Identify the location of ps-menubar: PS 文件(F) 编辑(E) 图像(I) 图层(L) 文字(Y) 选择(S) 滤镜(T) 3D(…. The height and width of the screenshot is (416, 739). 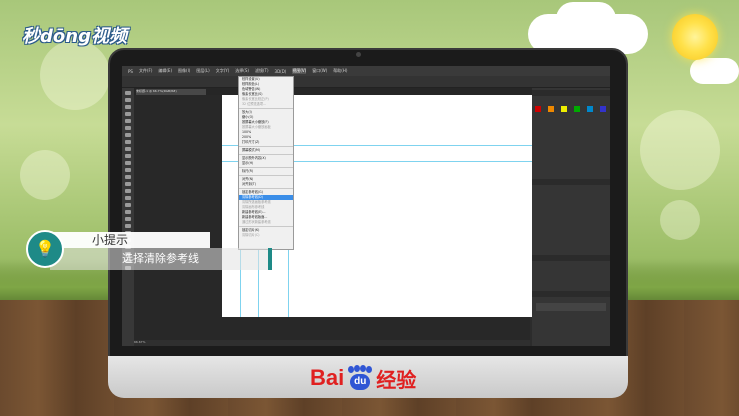
(366, 71).